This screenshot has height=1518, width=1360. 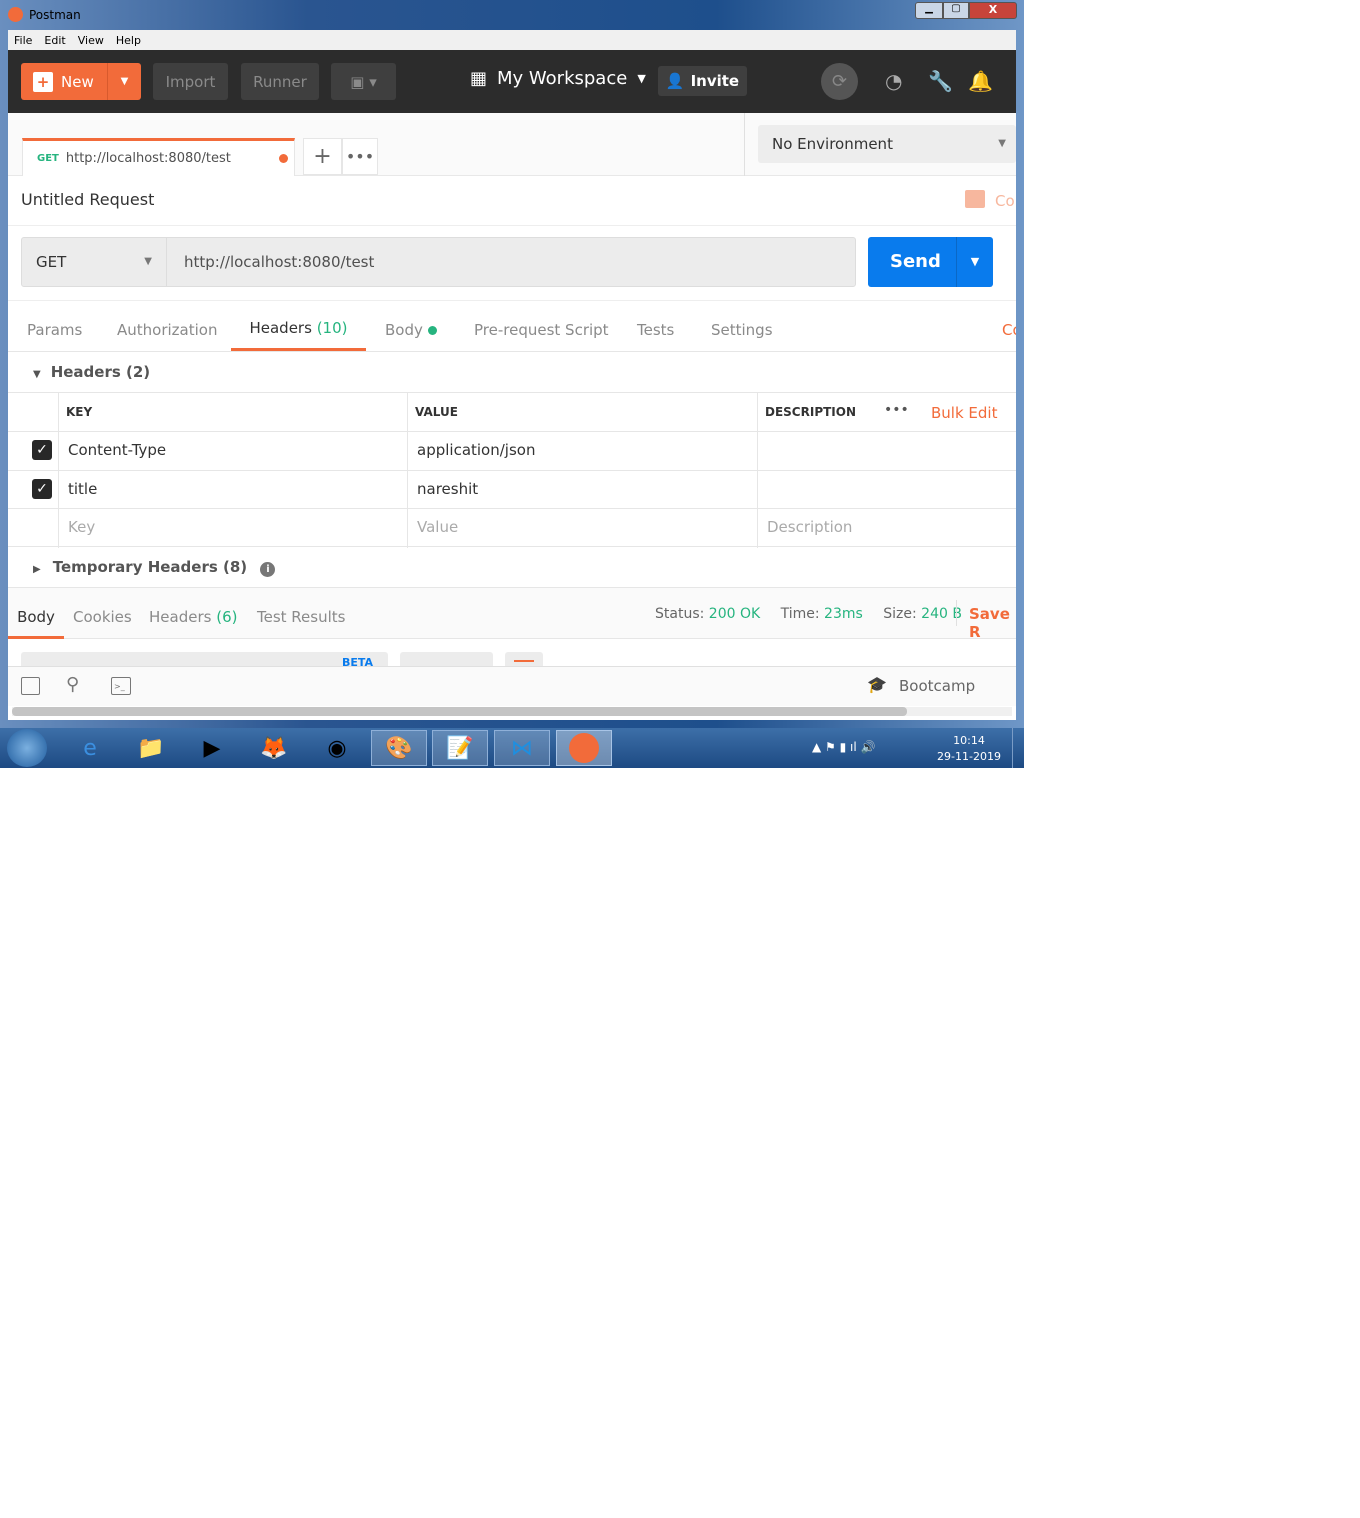 I want to click on internet-explorer-icon: e, so click(x=90, y=748).